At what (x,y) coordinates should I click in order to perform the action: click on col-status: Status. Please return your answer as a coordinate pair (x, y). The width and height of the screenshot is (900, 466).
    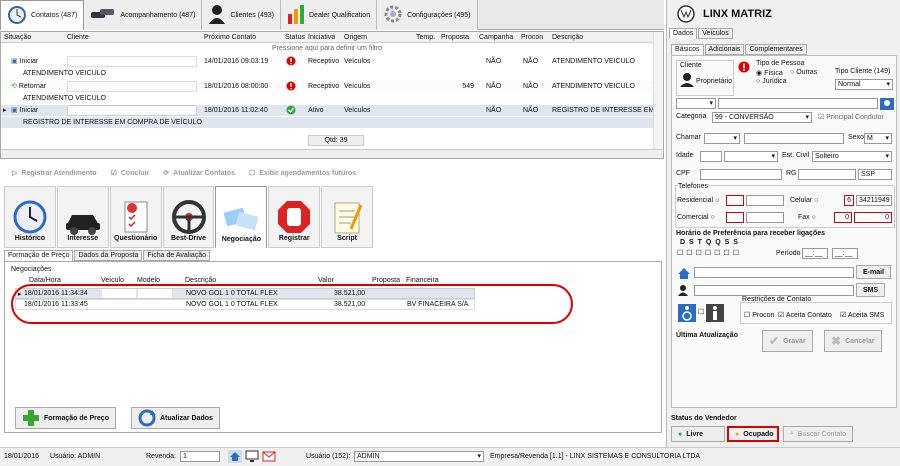
    Looking at the image, I should click on (295, 37).